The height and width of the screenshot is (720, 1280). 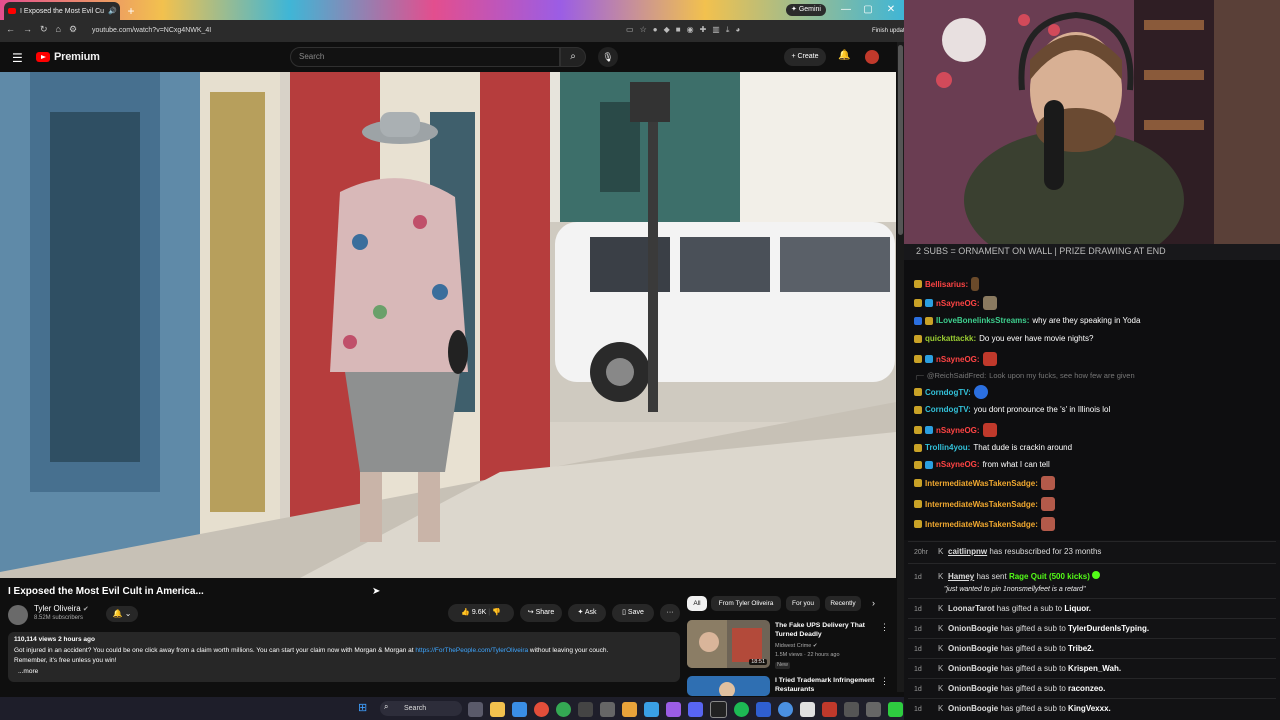 What do you see at coordinates (18, 615) in the screenshot?
I see `channel-avatar` at bounding box center [18, 615].